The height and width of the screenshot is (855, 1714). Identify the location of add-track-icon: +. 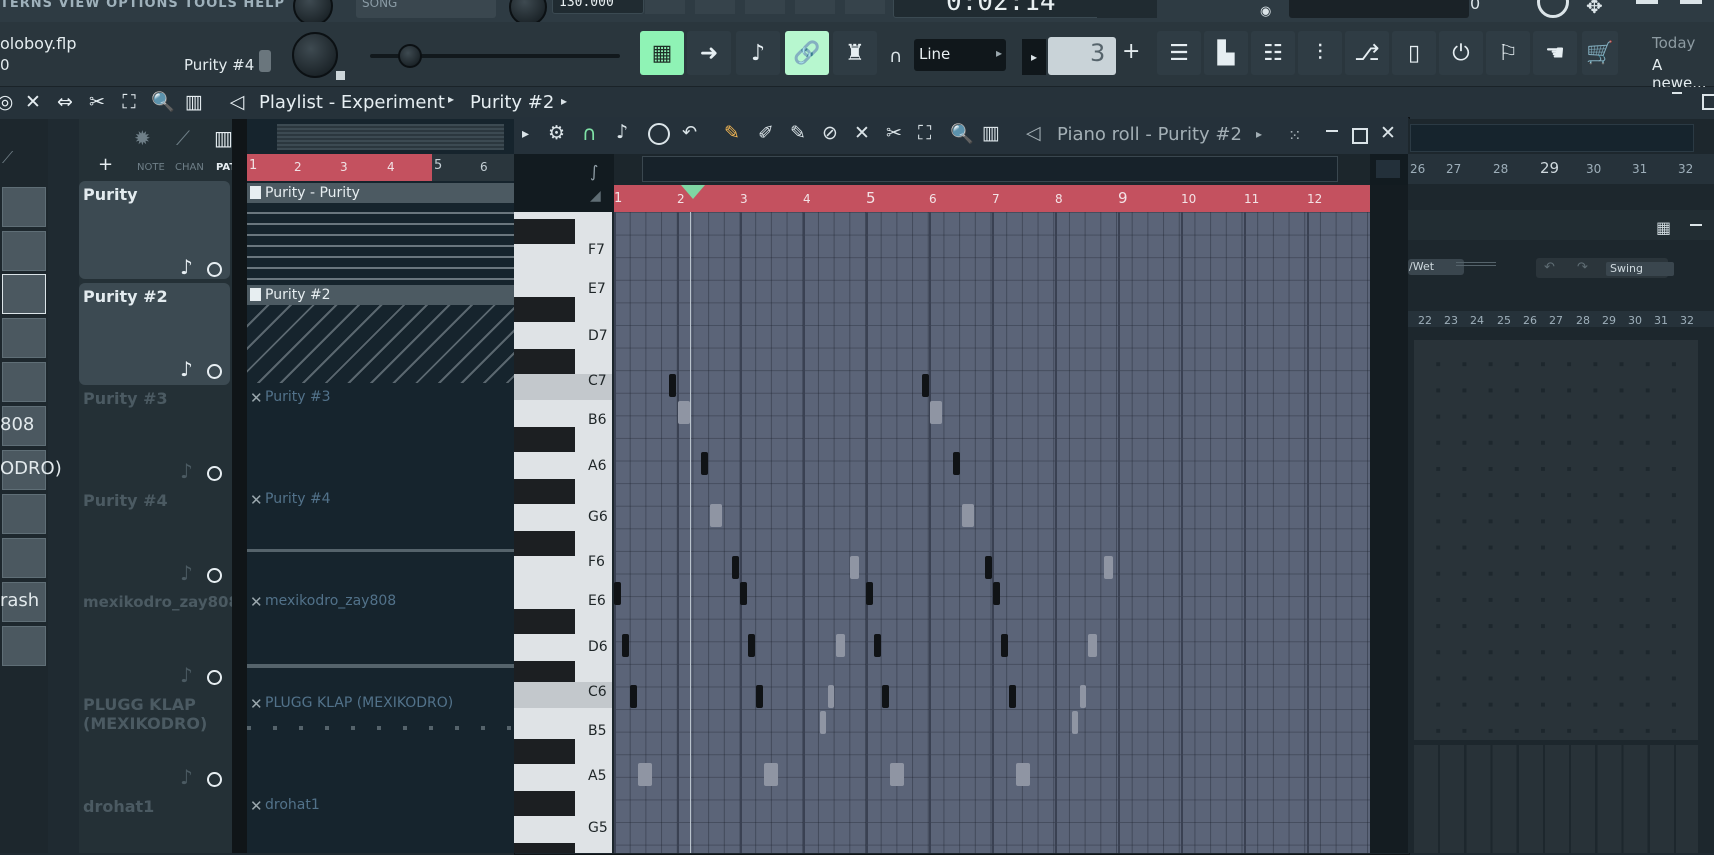
(105, 164).